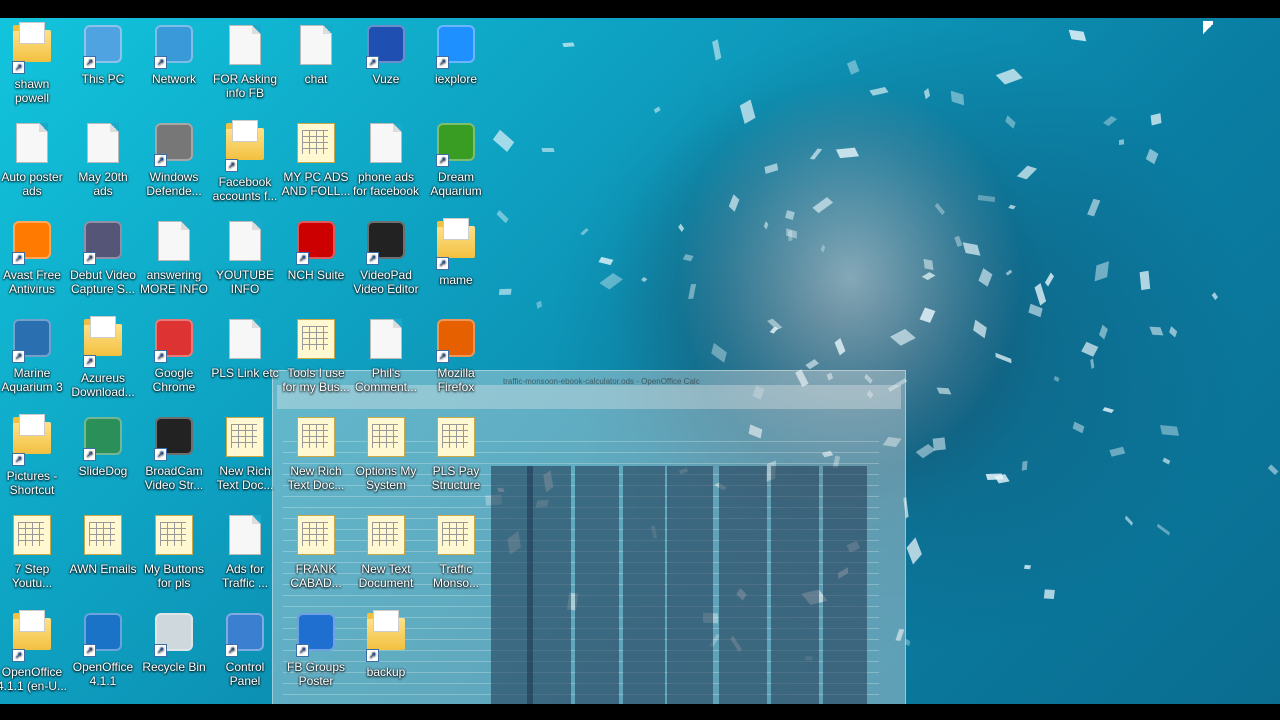 This screenshot has height=720, width=1280. I want to click on desktop-icon-chat: chat, so click(316, 54).